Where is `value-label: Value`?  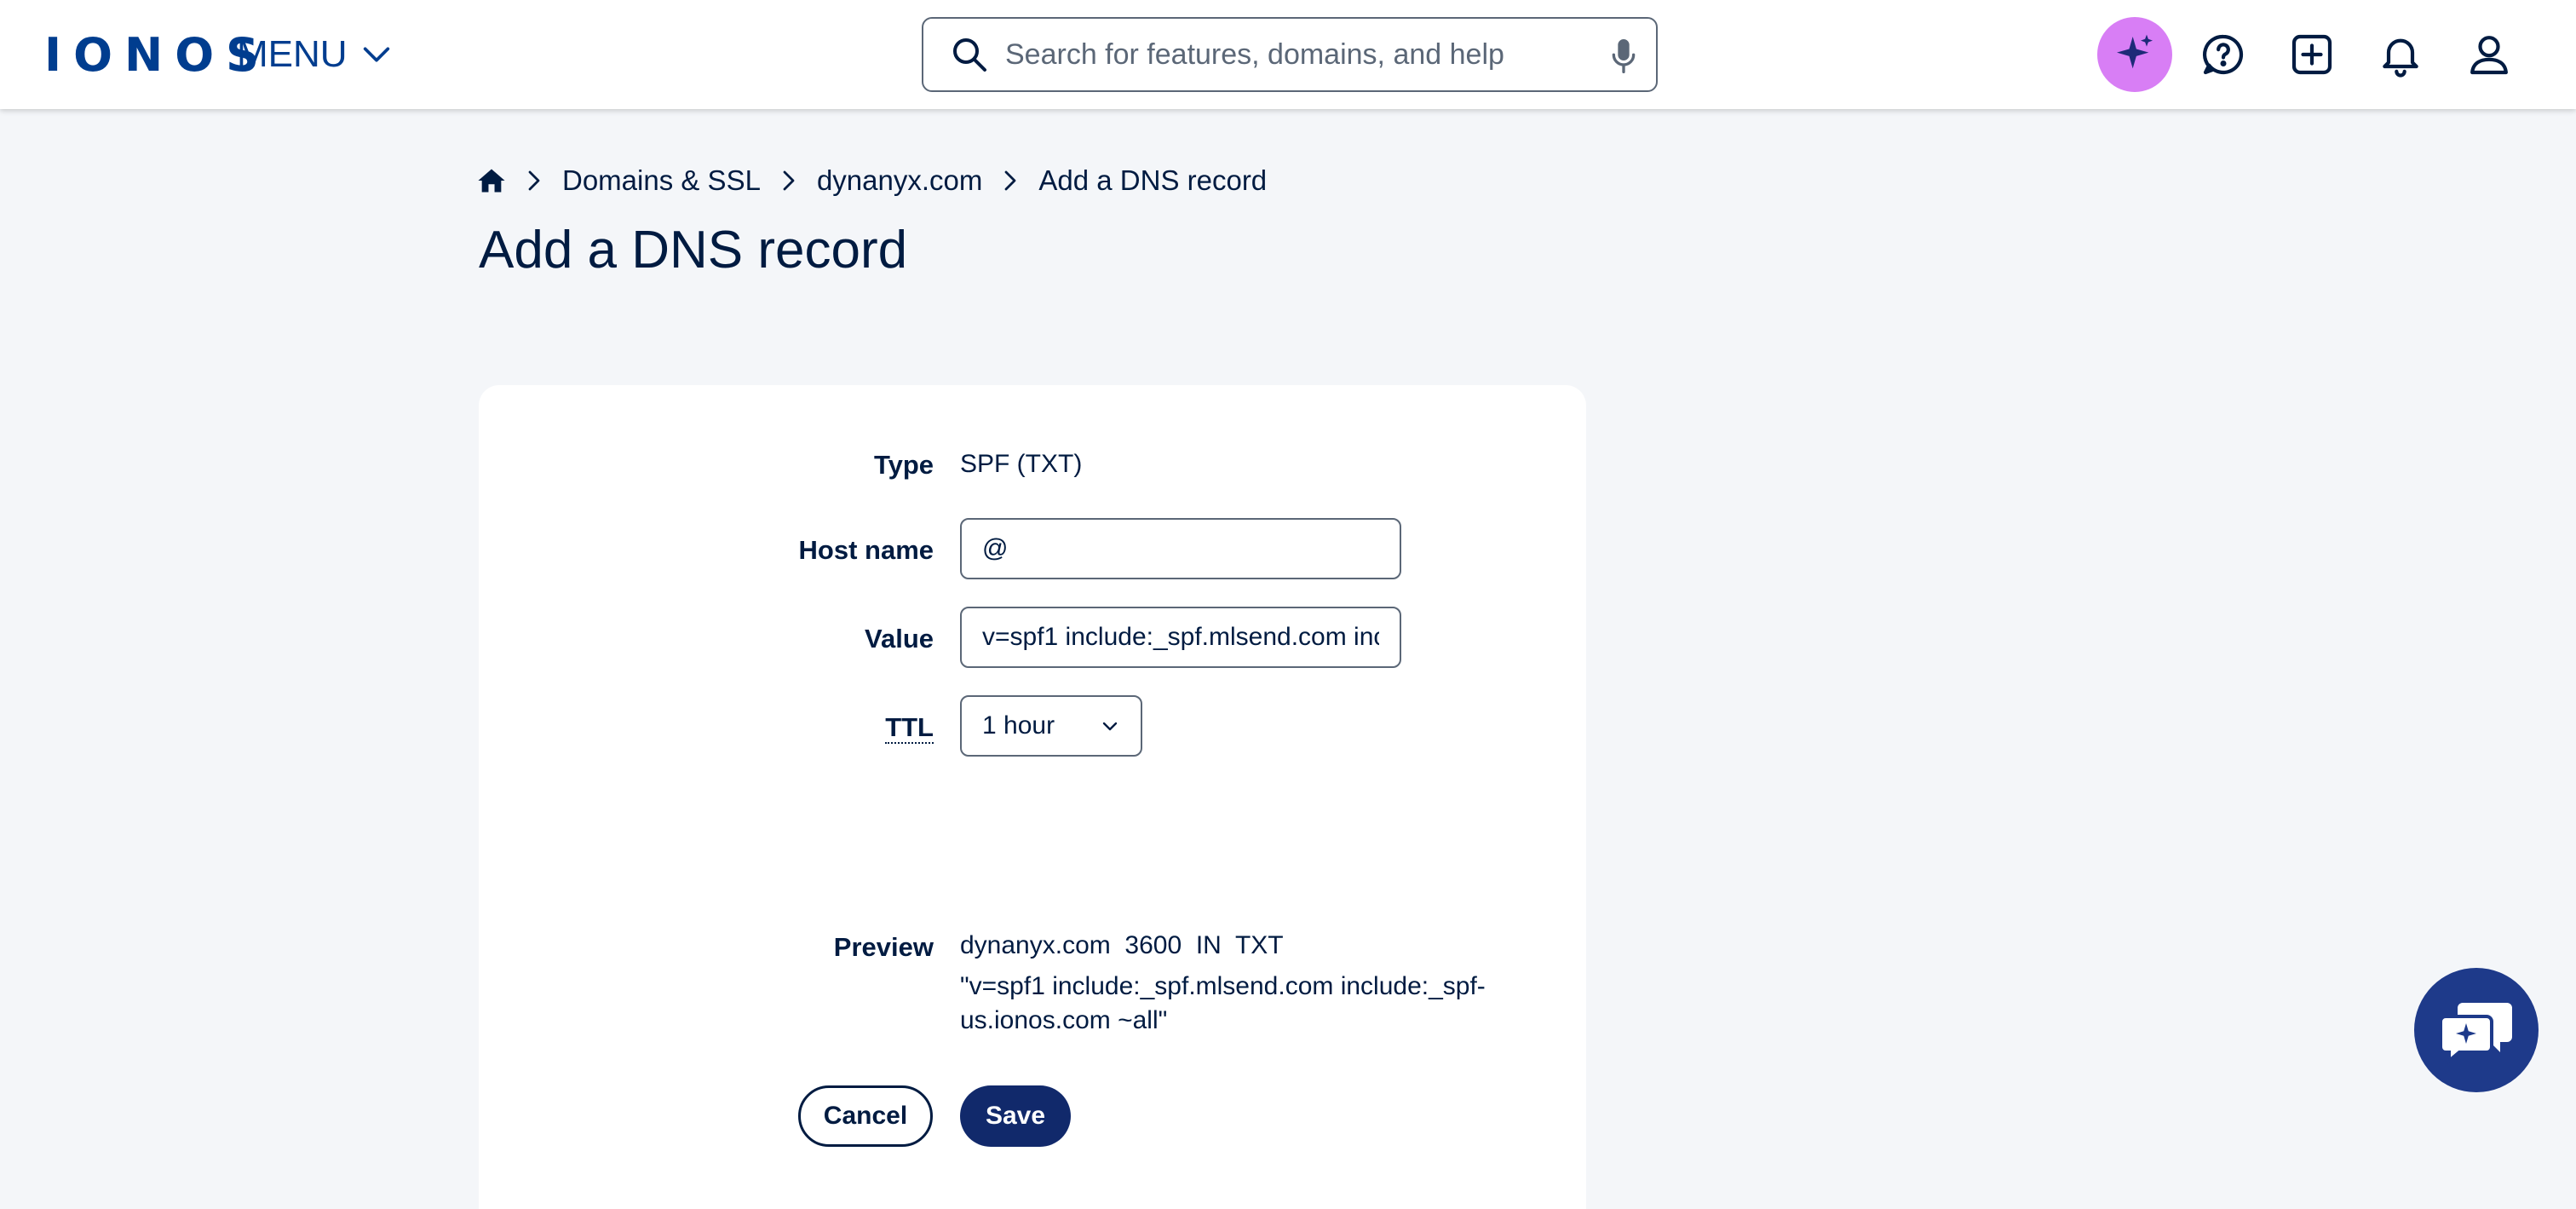 value-label: Value is located at coordinates (900, 639).